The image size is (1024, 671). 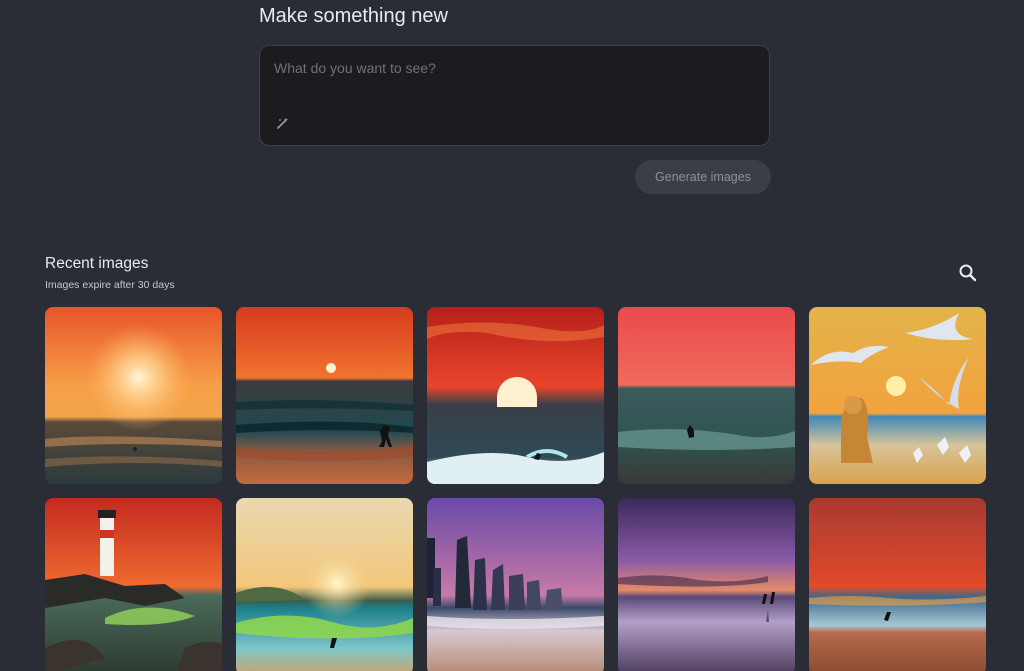 What do you see at coordinates (703, 177) in the screenshot?
I see `generate-images-button: Generate images` at bounding box center [703, 177].